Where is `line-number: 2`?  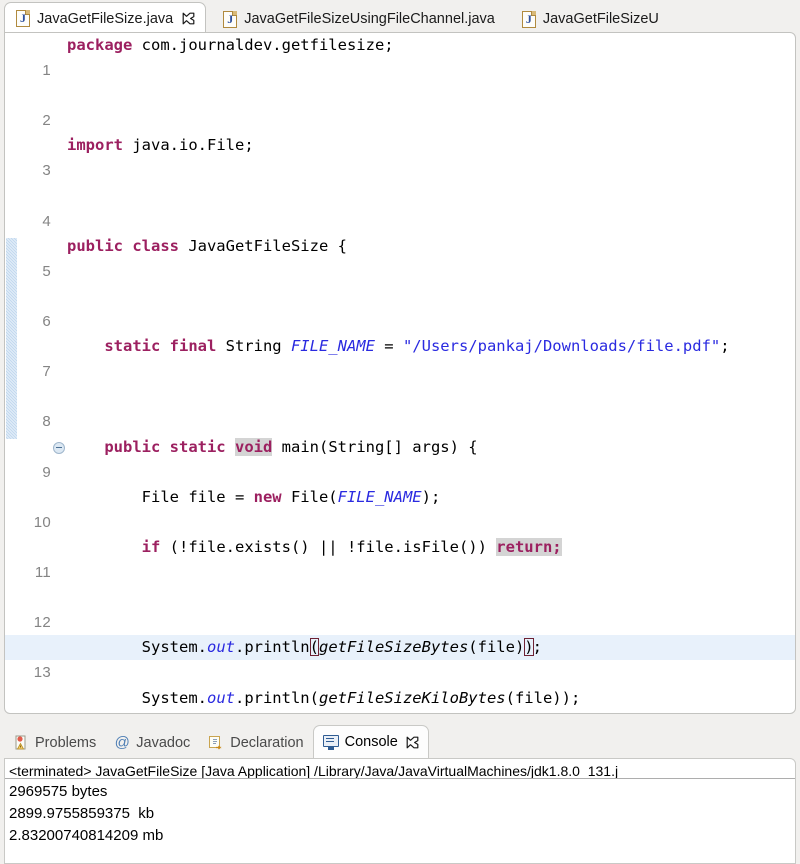
line-number: 2 is located at coordinates (46, 121).